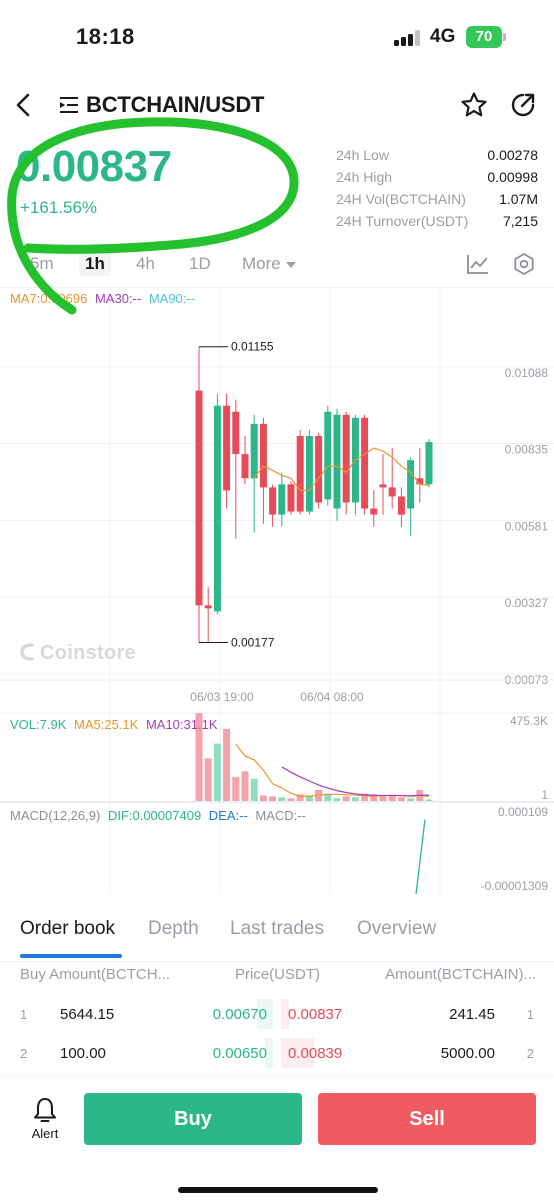 This screenshot has width=554, height=1200. What do you see at coordinates (437, 178) in the screenshot?
I see `stat-24h-high: 24h High 0.00998` at bounding box center [437, 178].